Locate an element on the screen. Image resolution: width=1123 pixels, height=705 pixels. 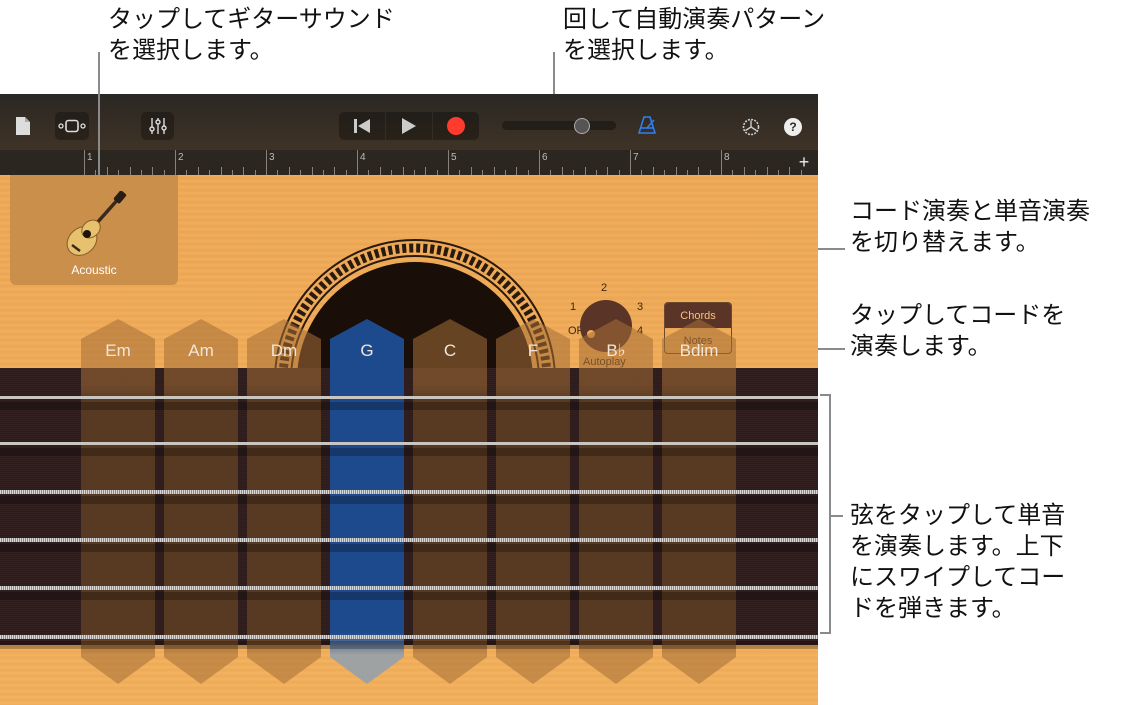
chord-label: C is located at coordinates (450, 350).